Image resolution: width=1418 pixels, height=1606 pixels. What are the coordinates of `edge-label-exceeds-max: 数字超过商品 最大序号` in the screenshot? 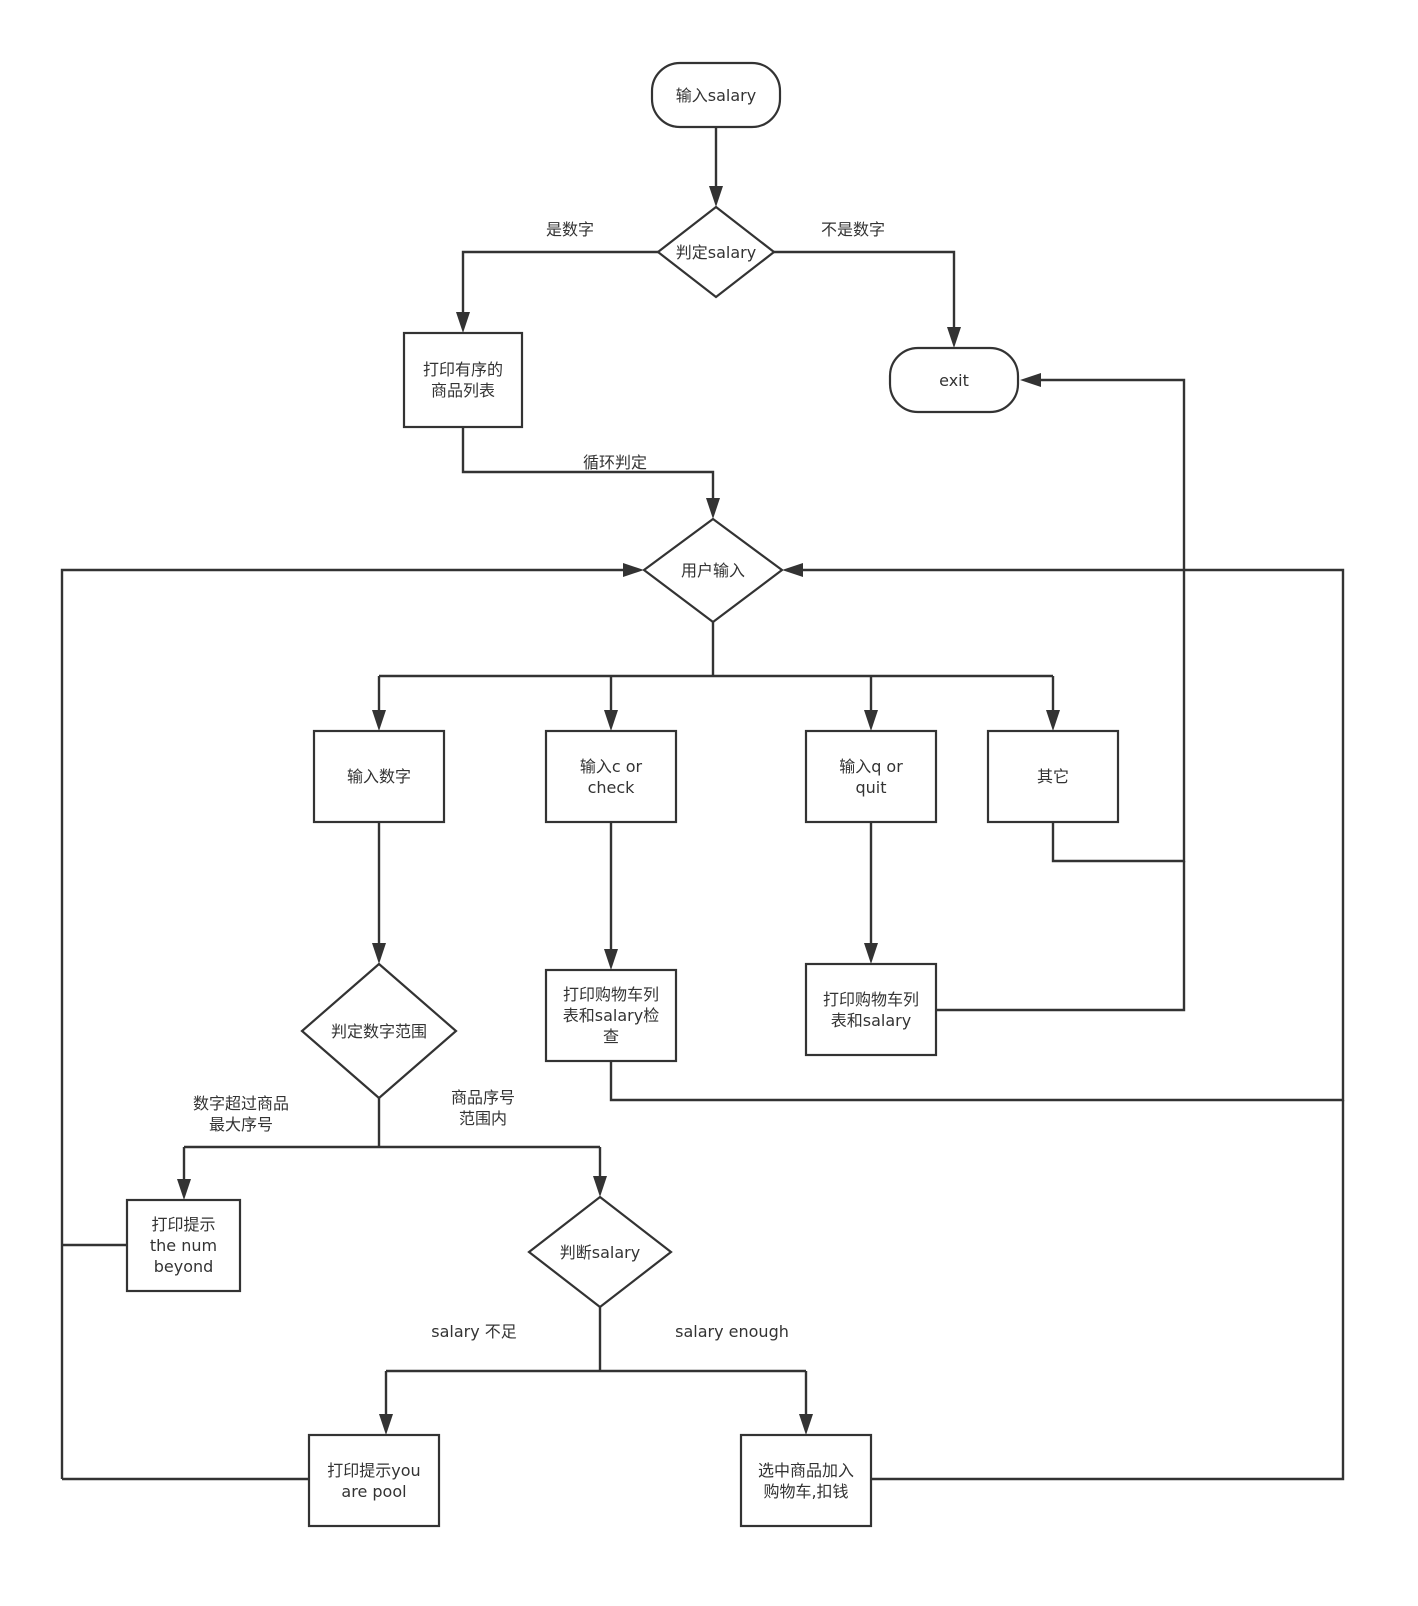 It's located at (240, 1114).